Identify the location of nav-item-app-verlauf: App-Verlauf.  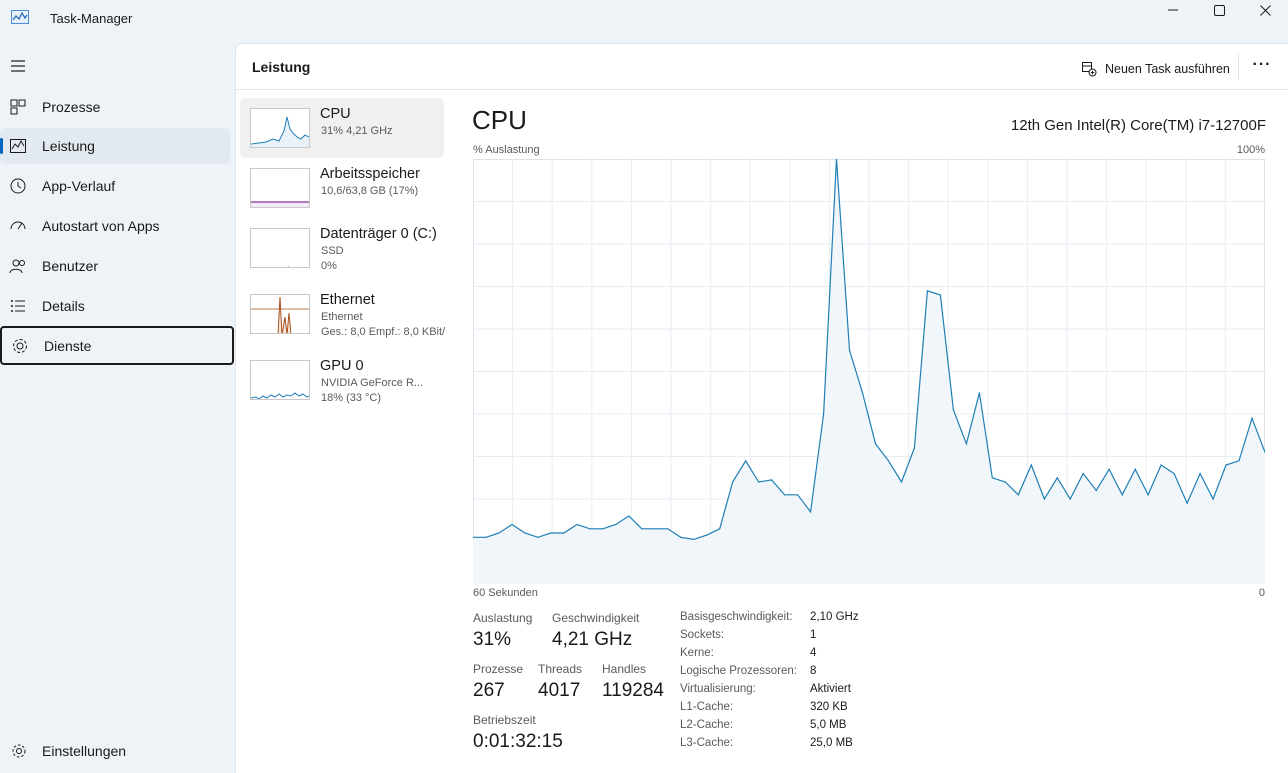
(115, 186).